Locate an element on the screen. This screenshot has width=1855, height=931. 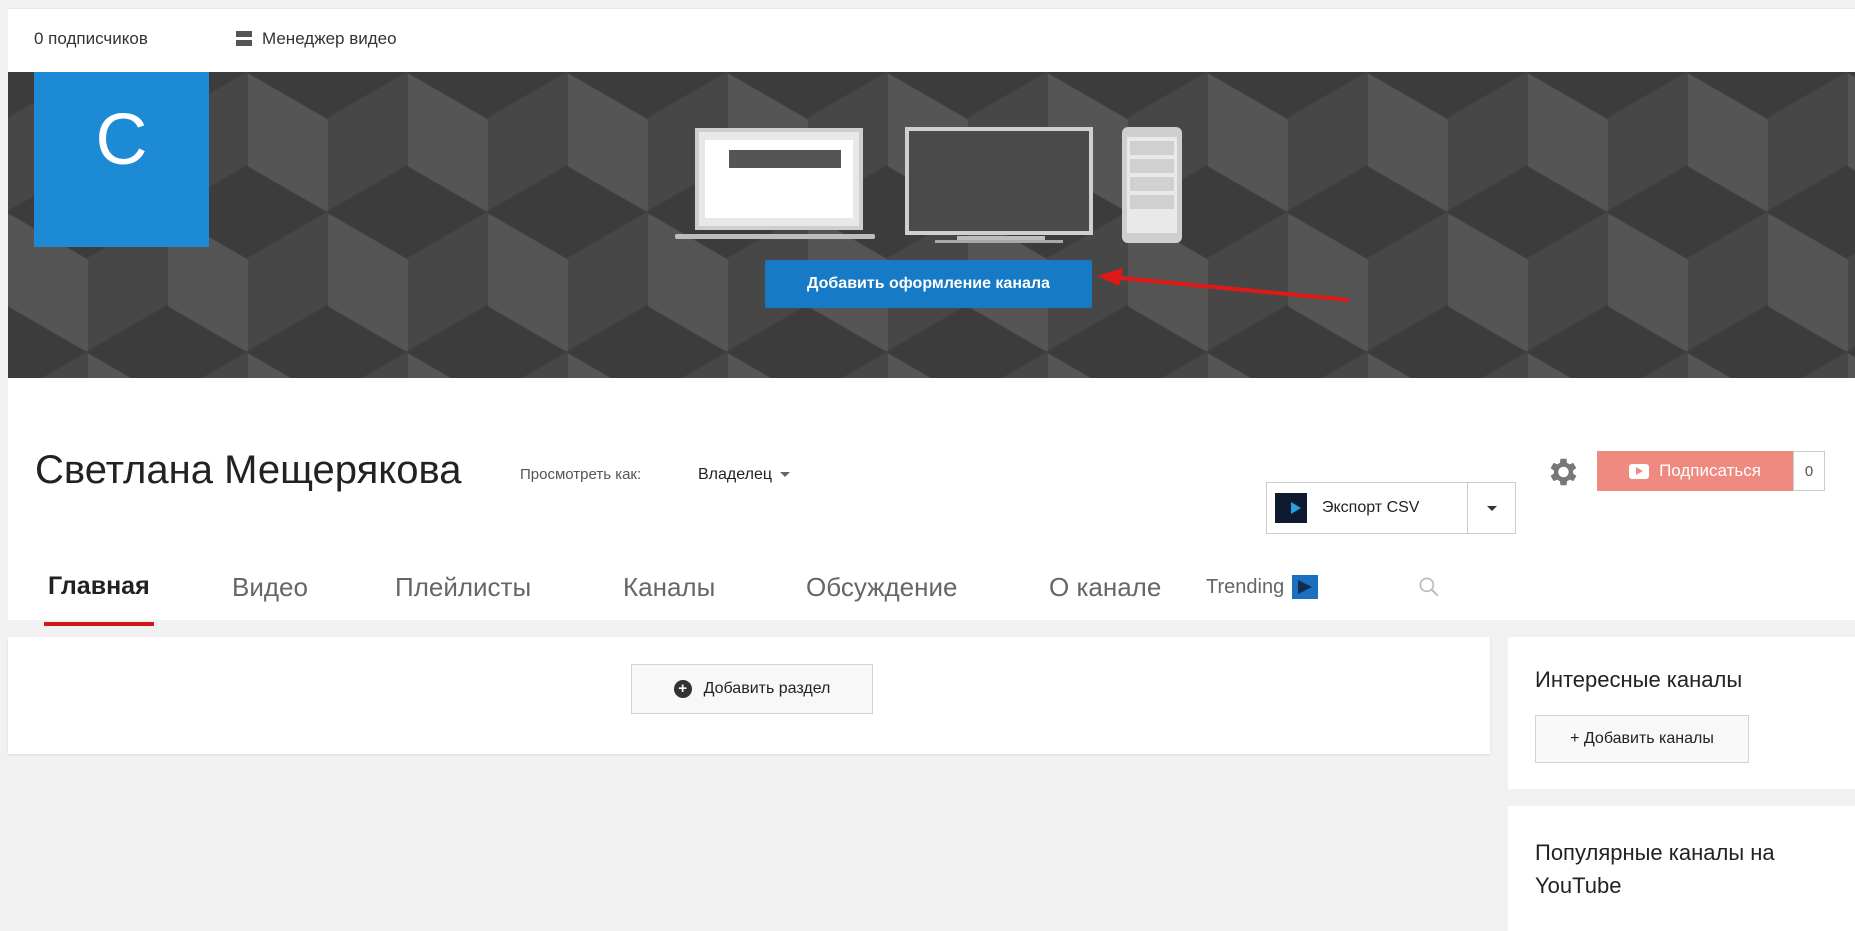
subscribe-count: 0 is located at coordinates (1809, 471).